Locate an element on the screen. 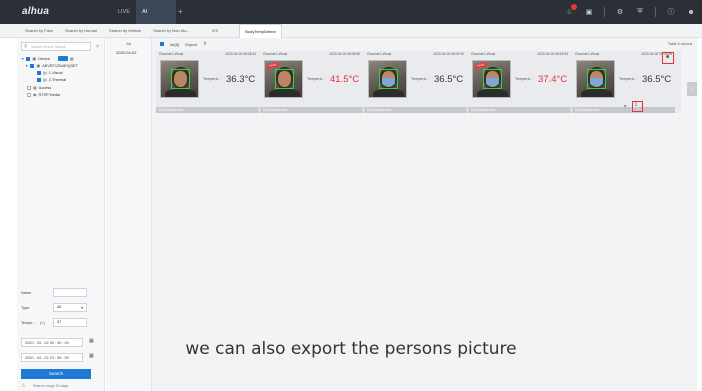 The height and width of the screenshot is (391, 702). device-search-input: ⚲ Search Device Search is located at coordinates (56, 46).